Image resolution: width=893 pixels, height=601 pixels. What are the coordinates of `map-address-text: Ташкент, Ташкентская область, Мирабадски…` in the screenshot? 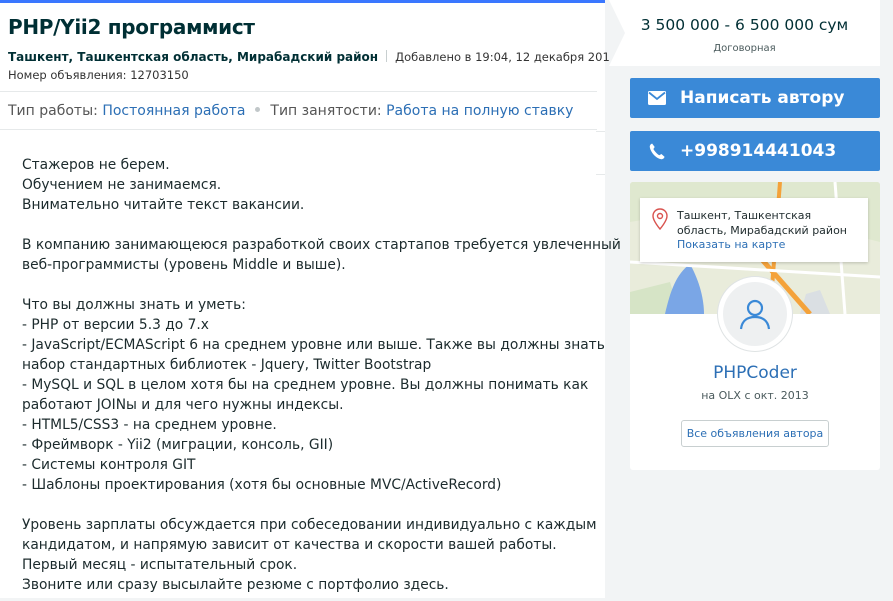 It's located at (762, 223).